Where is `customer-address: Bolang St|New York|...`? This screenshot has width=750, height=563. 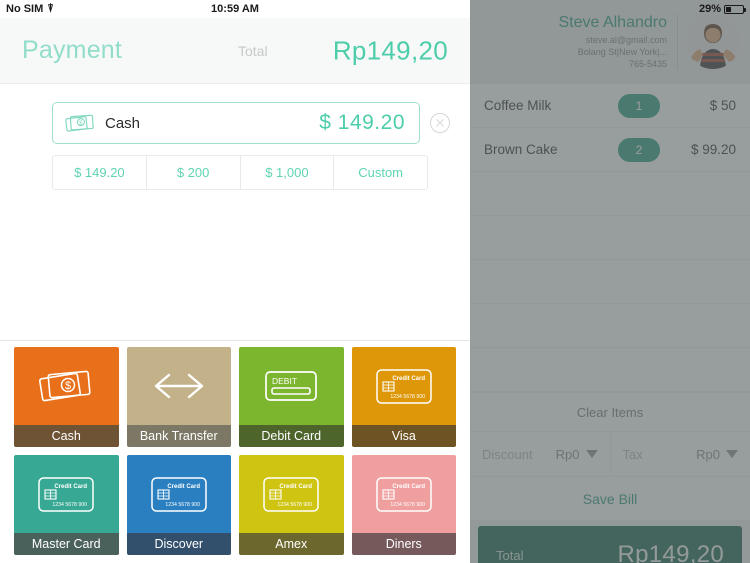 customer-address: Bolang St|New York|... is located at coordinates (622, 52).